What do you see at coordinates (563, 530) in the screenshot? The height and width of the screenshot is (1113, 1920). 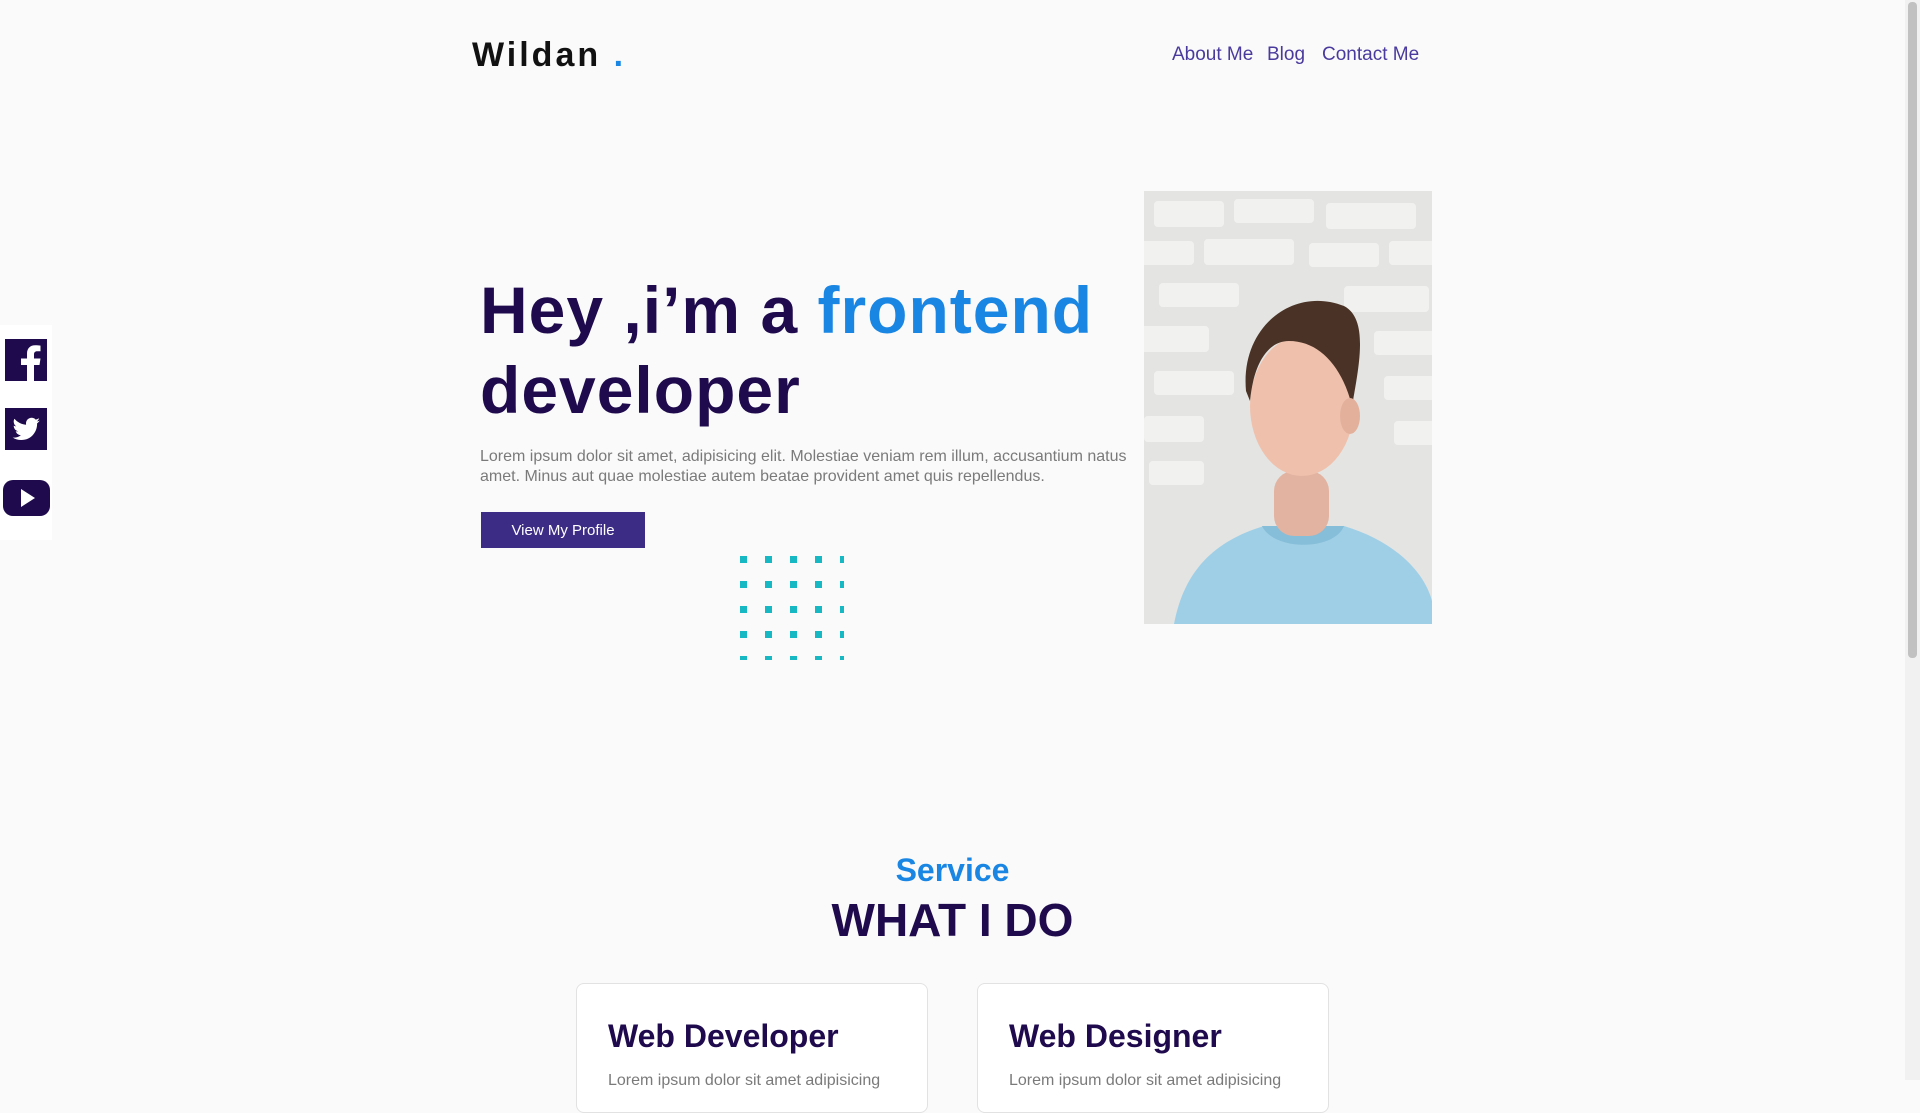 I see `view-profile-button: View My Profile` at bounding box center [563, 530].